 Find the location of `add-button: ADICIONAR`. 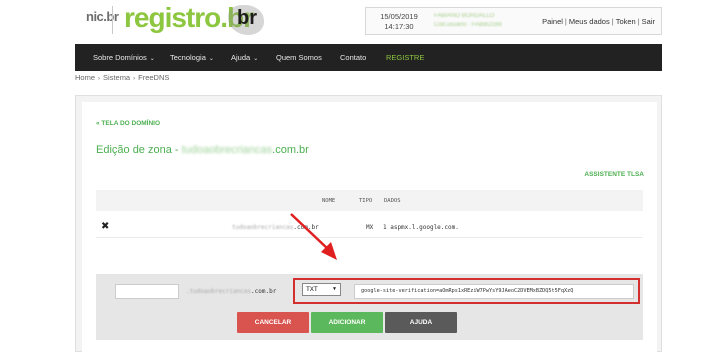

add-button: ADICIONAR is located at coordinates (347, 322).